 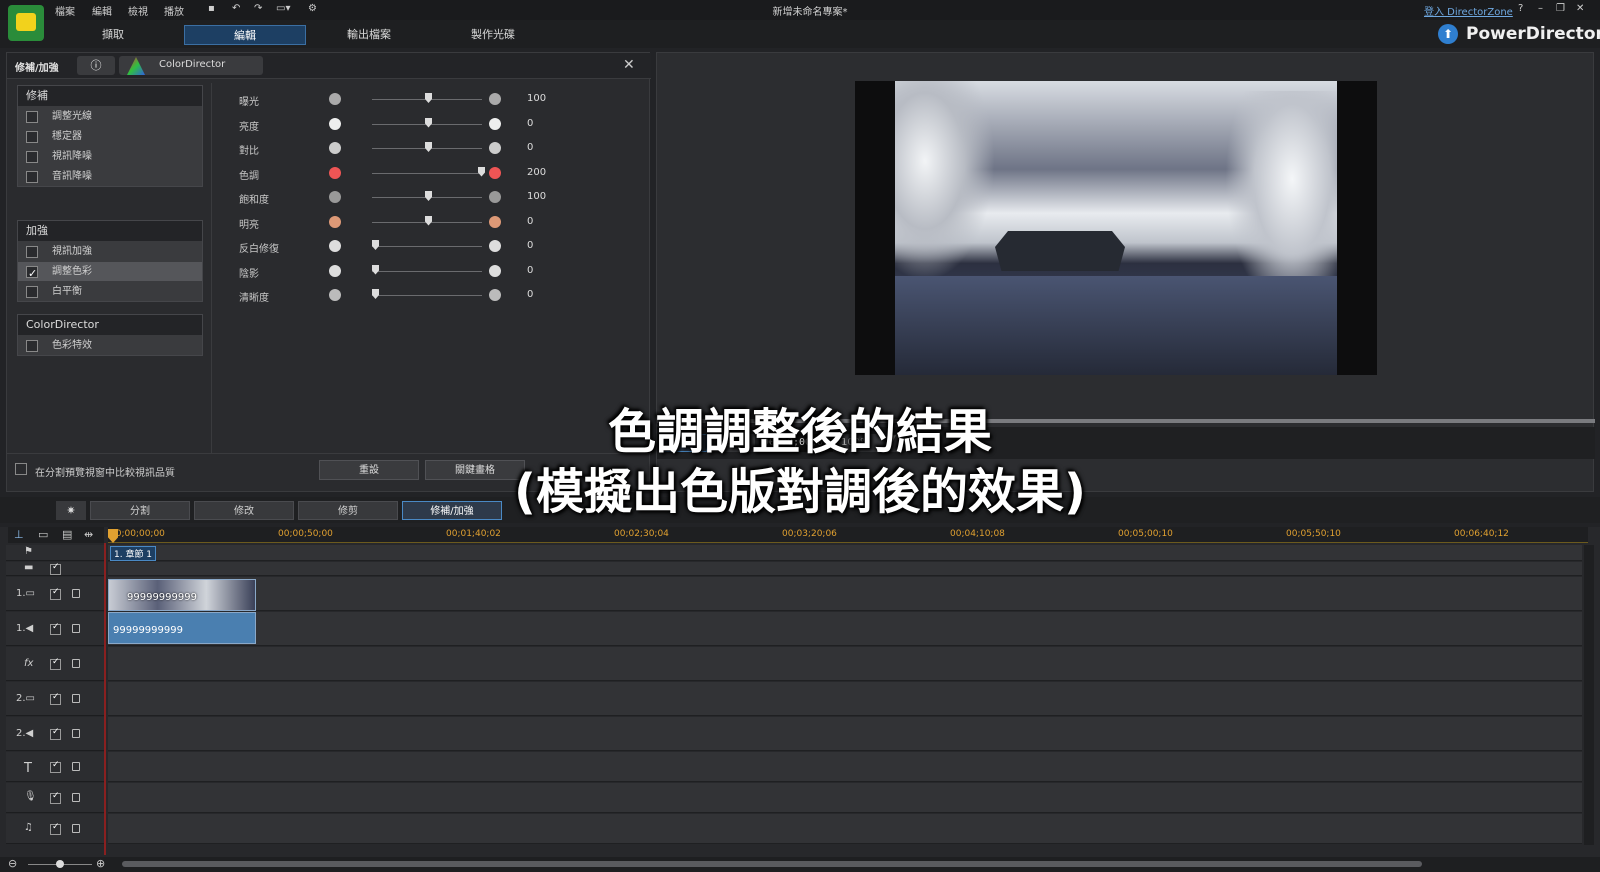 What do you see at coordinates (26, 23) in the screenshot?
I see `app-logo-icon` at bounding box center [26, 23].